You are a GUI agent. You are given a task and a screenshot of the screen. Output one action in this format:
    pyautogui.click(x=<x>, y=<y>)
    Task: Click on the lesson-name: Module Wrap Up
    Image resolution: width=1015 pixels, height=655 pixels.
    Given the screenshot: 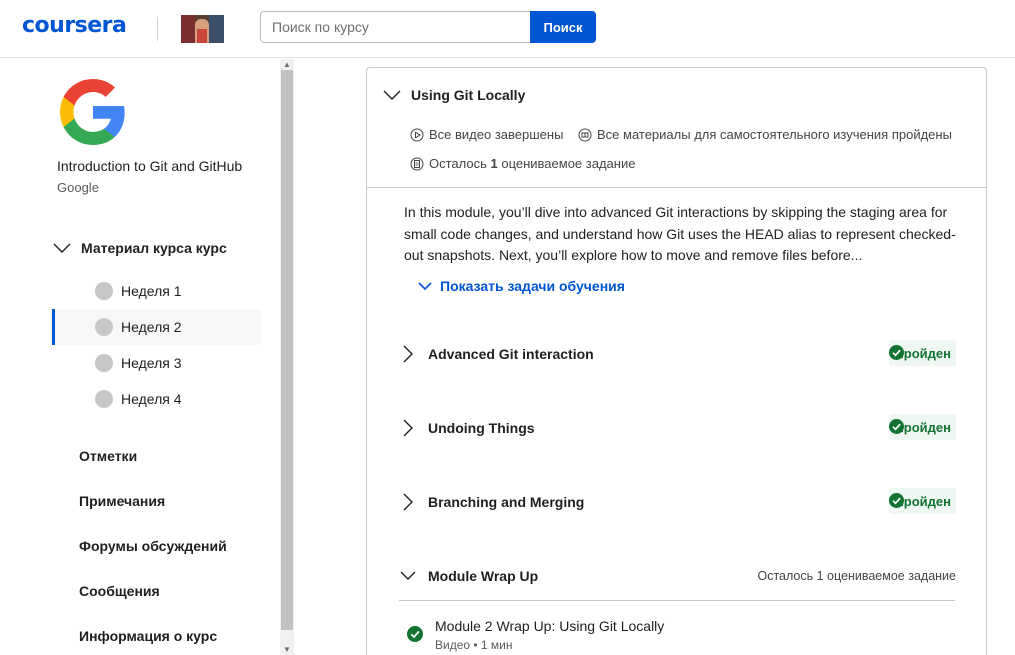 What is the action you would take?
    pyautogui.click(x=483, y=576)
    